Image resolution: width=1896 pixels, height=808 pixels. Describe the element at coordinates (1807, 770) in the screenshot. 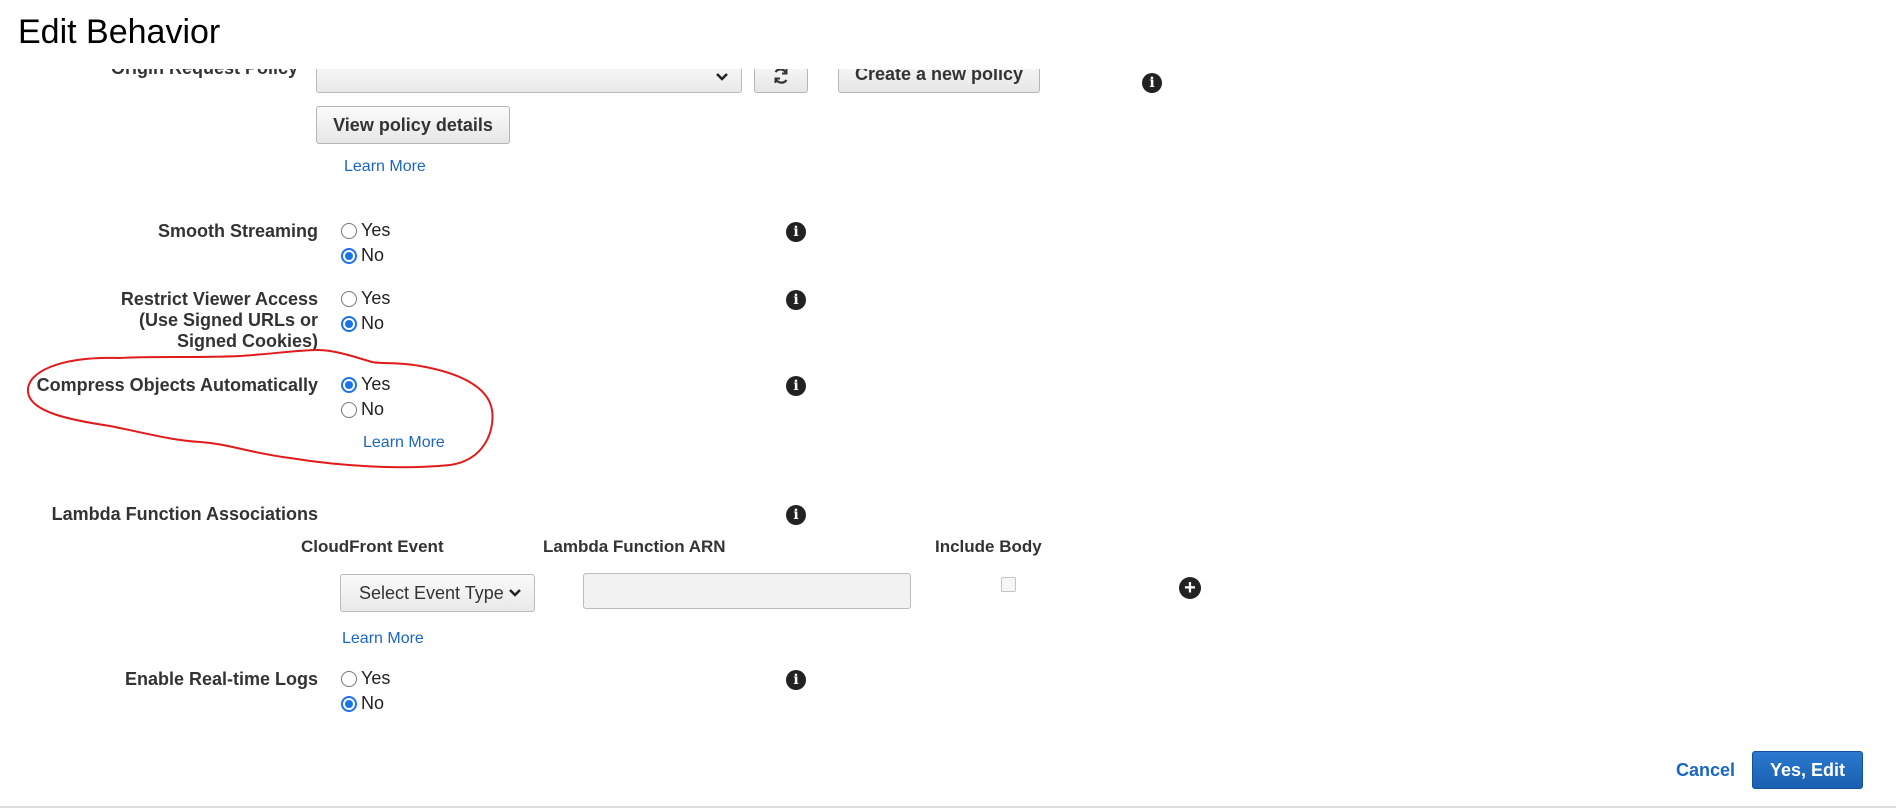

I see `yes-edit-button: Yes, Edit` at that location.